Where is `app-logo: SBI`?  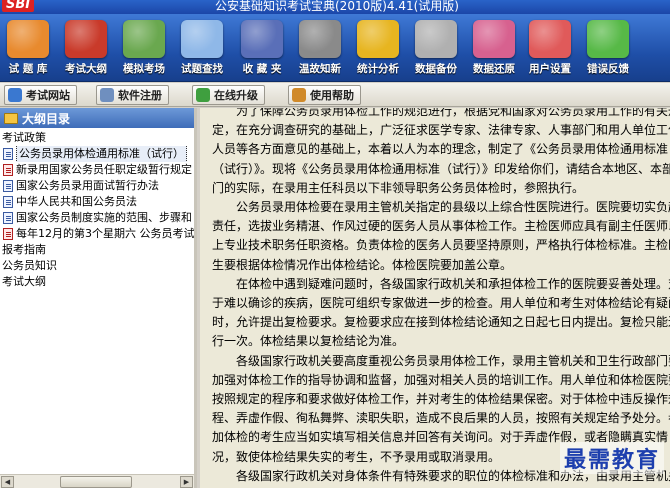 app-logo: SBI is located at coordinates (18, 6).